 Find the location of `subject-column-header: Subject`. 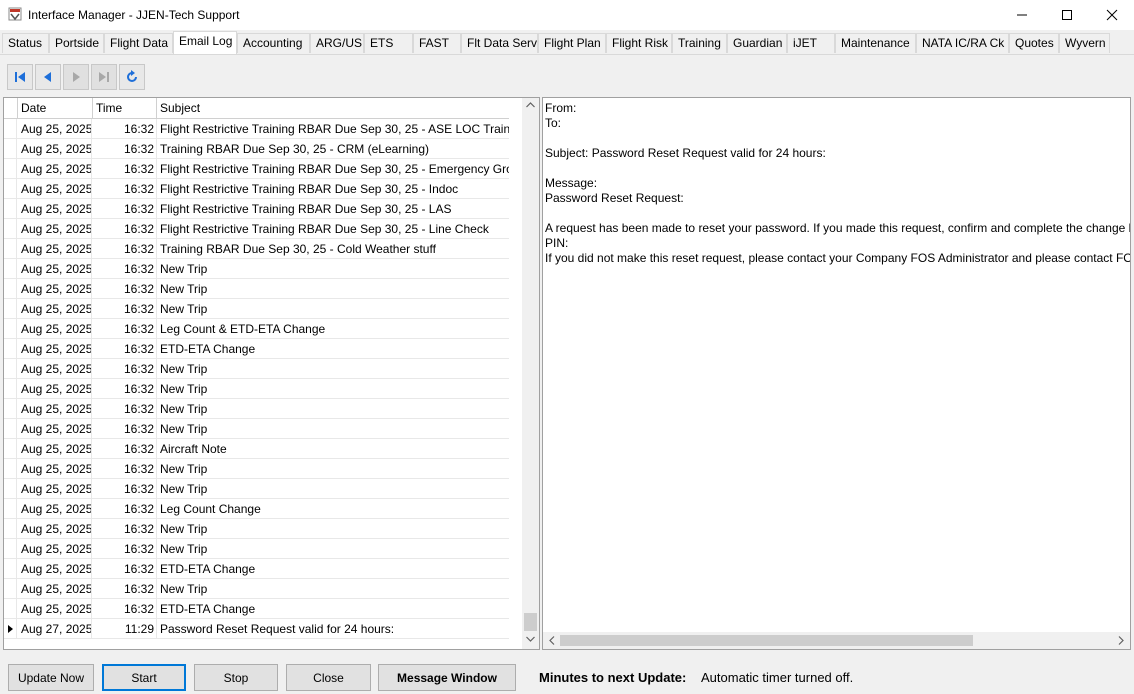

subject-column-header: Subject is located at coordinates (333, 108).